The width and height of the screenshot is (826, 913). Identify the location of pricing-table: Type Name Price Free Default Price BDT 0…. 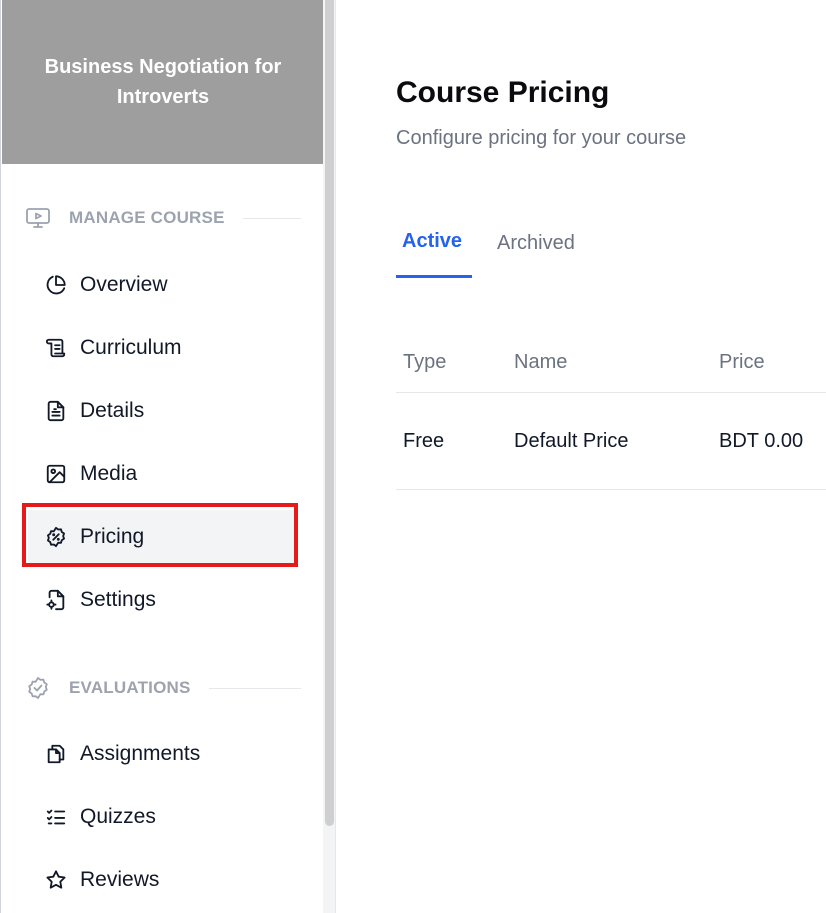
(611, 411).